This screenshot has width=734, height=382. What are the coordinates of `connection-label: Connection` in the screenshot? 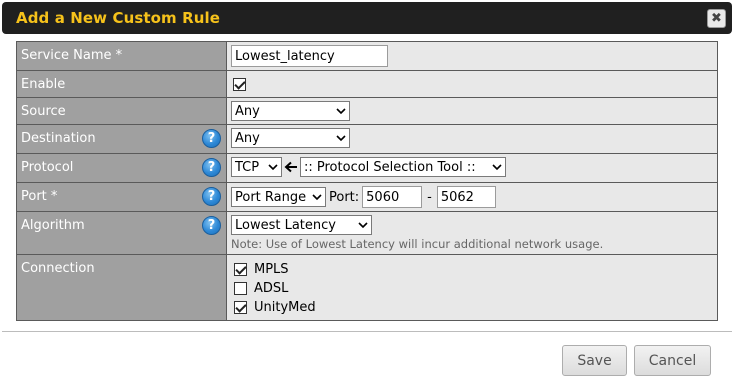 It's located at (58, 268).